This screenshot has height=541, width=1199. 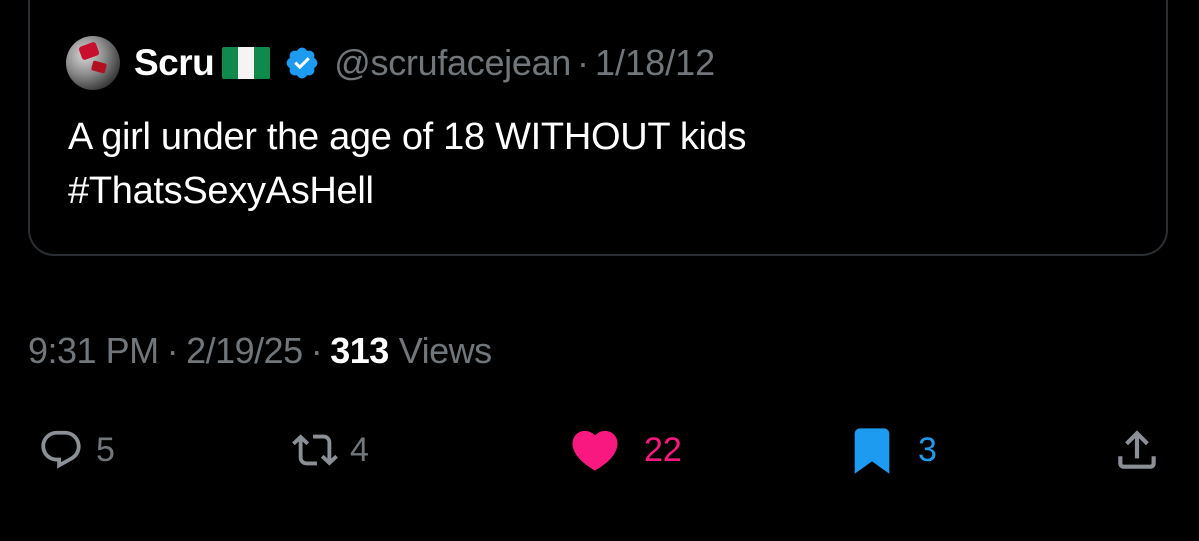 I want to click on bookmark-icon, so click(x=872, y=451).